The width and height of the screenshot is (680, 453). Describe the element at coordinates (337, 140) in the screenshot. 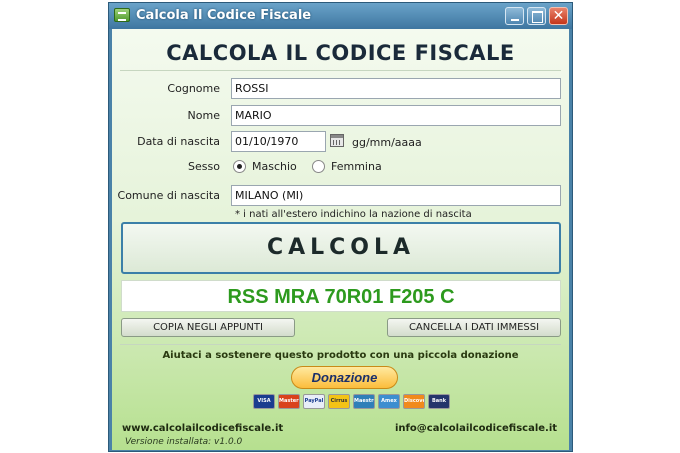

I see `calendar-icon` at that location.